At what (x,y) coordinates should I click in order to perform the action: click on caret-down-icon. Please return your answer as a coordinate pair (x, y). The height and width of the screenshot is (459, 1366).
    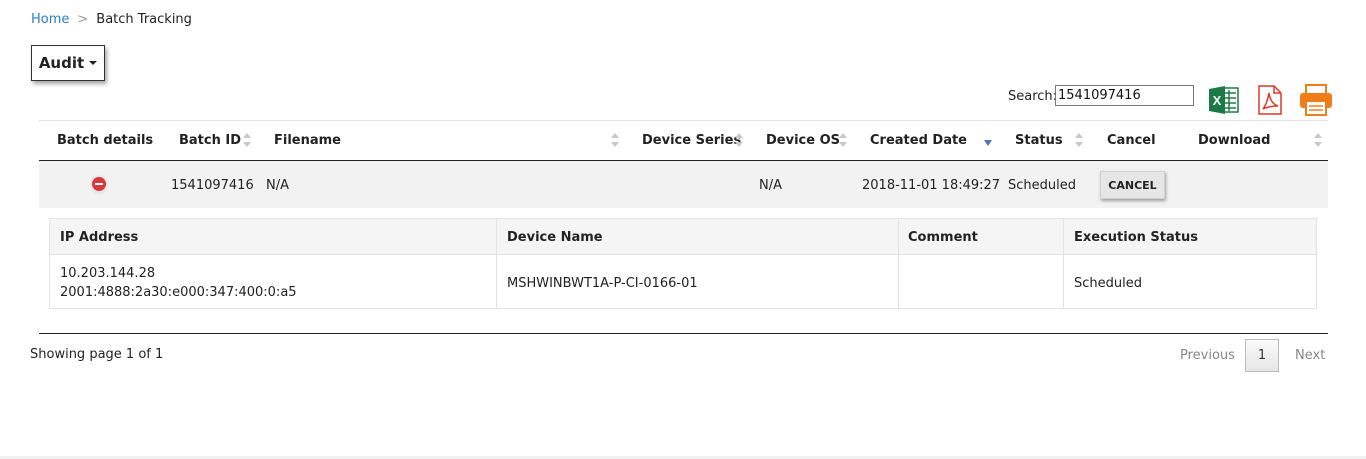
    Looking at the image, I should click on (93, 63).